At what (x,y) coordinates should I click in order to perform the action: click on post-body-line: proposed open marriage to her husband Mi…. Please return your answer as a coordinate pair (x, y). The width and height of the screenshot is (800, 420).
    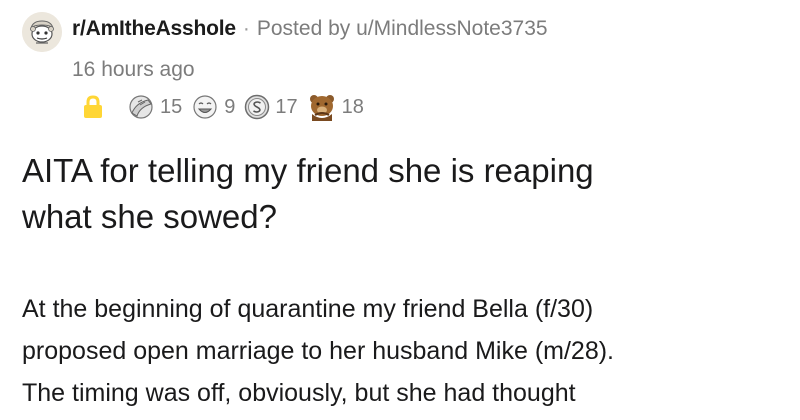
    Looking at the image, I should click on (318, 351).